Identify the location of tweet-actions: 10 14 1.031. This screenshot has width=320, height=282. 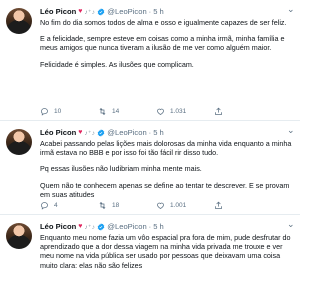
(150, 111).